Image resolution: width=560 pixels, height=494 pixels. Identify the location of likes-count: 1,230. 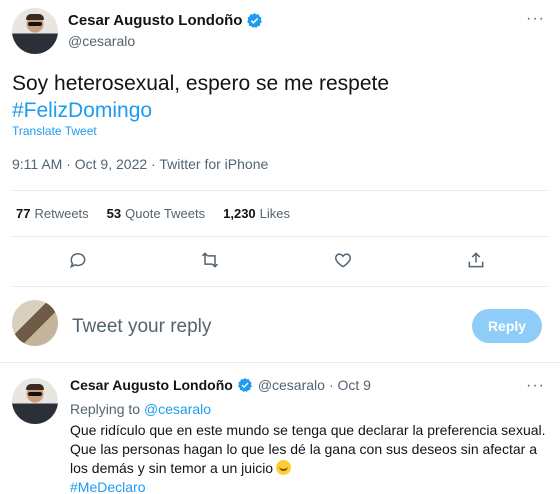
(239, 213).